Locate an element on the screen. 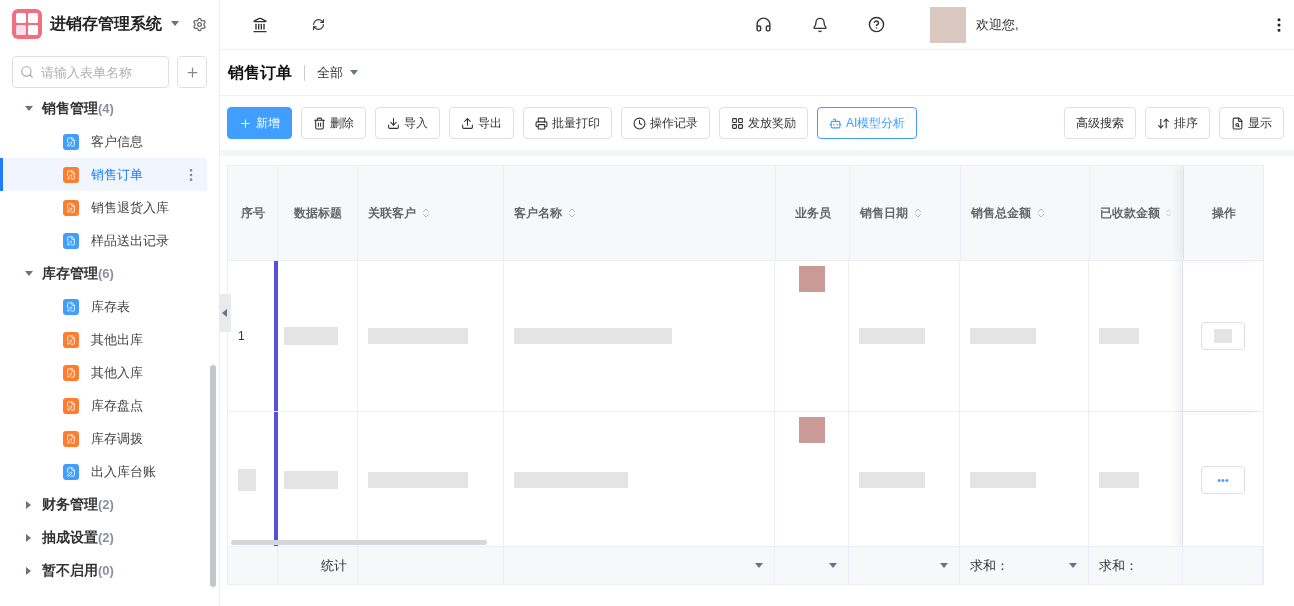 The image size is (1294, 606). column-header: 序号 is located at coordinates (253, 213).